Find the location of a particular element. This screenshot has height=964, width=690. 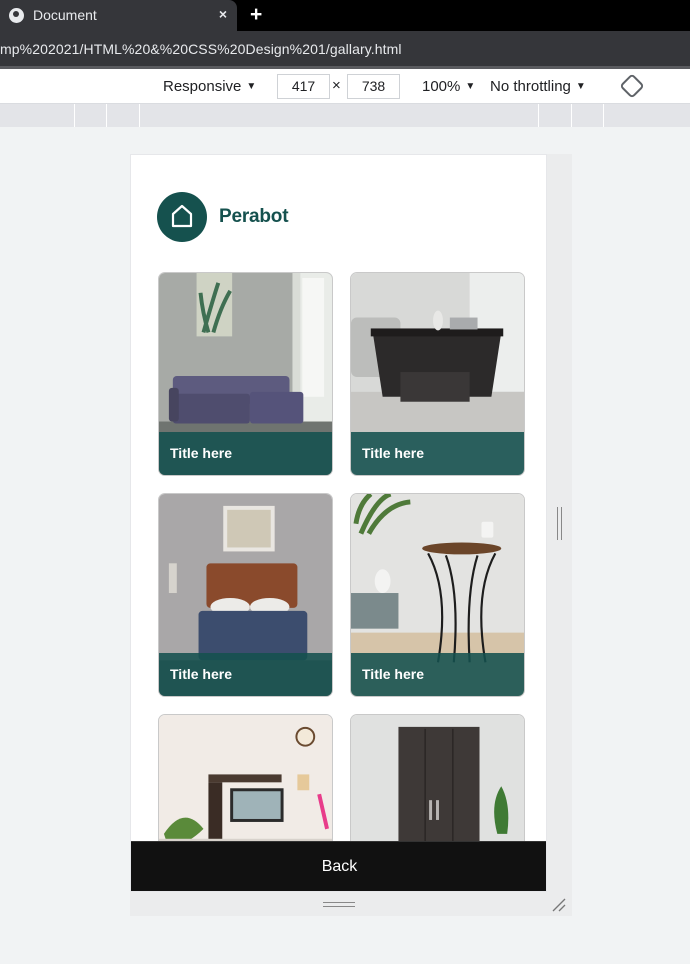

throttling-select: No throttling ▼ is located at coordinates (538, 86).